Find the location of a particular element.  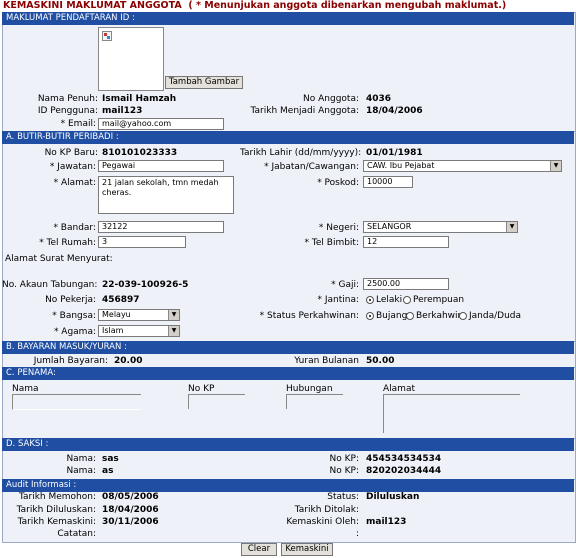

race-select: Melayu ▼ is located at coordinates (139, 315).